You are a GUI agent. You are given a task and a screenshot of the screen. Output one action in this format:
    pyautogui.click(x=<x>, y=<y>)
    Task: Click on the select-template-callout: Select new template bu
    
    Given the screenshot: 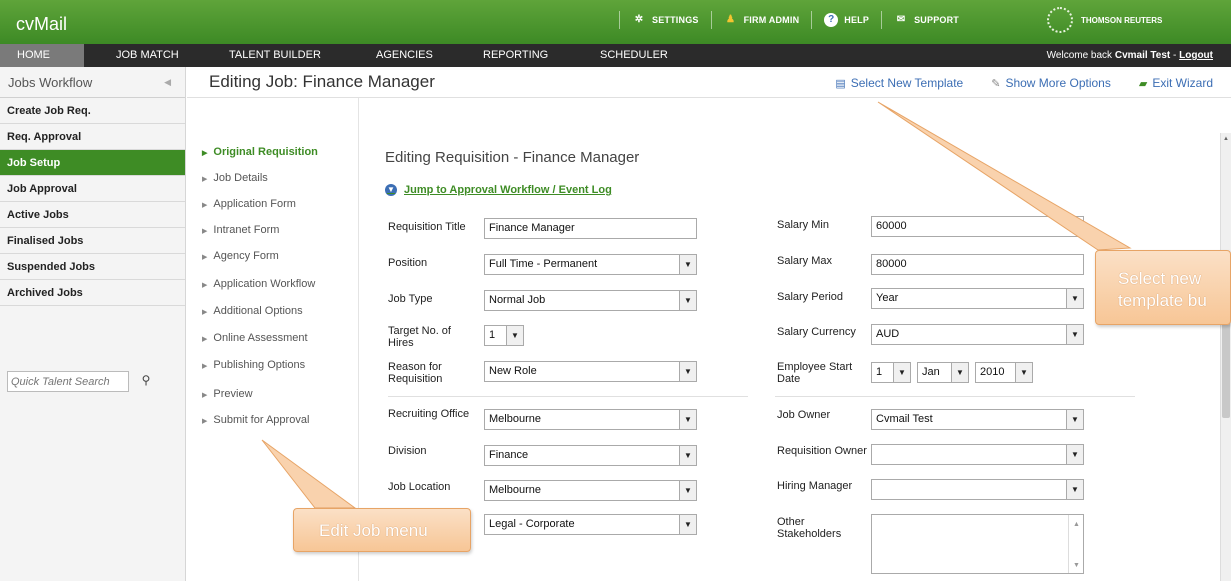 What is the action you would take?
    pyautogui.click(x=1163, y=287)
    